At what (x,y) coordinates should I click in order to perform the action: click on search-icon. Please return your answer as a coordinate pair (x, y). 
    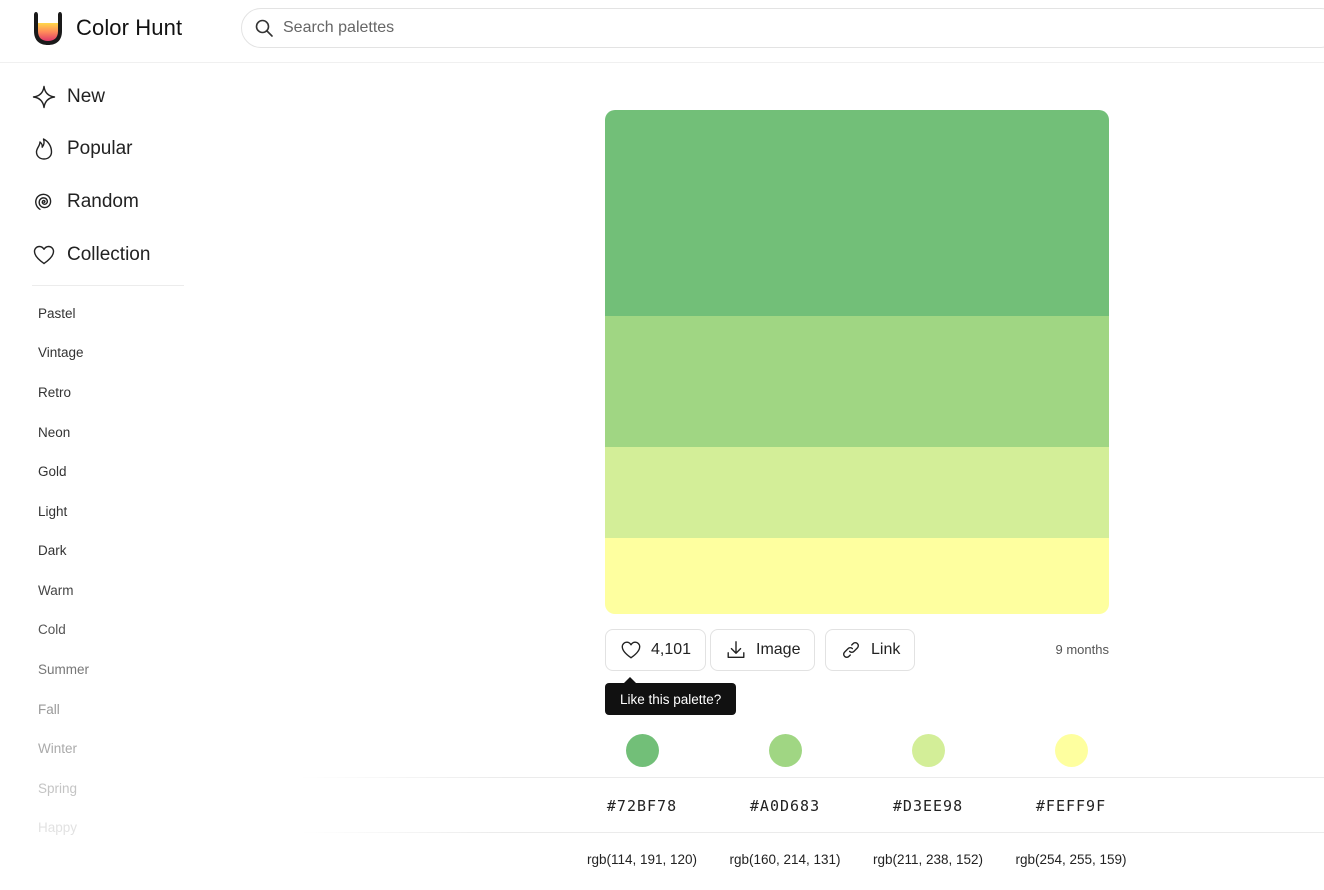
    Looking at the image, I should click on (264, 28).